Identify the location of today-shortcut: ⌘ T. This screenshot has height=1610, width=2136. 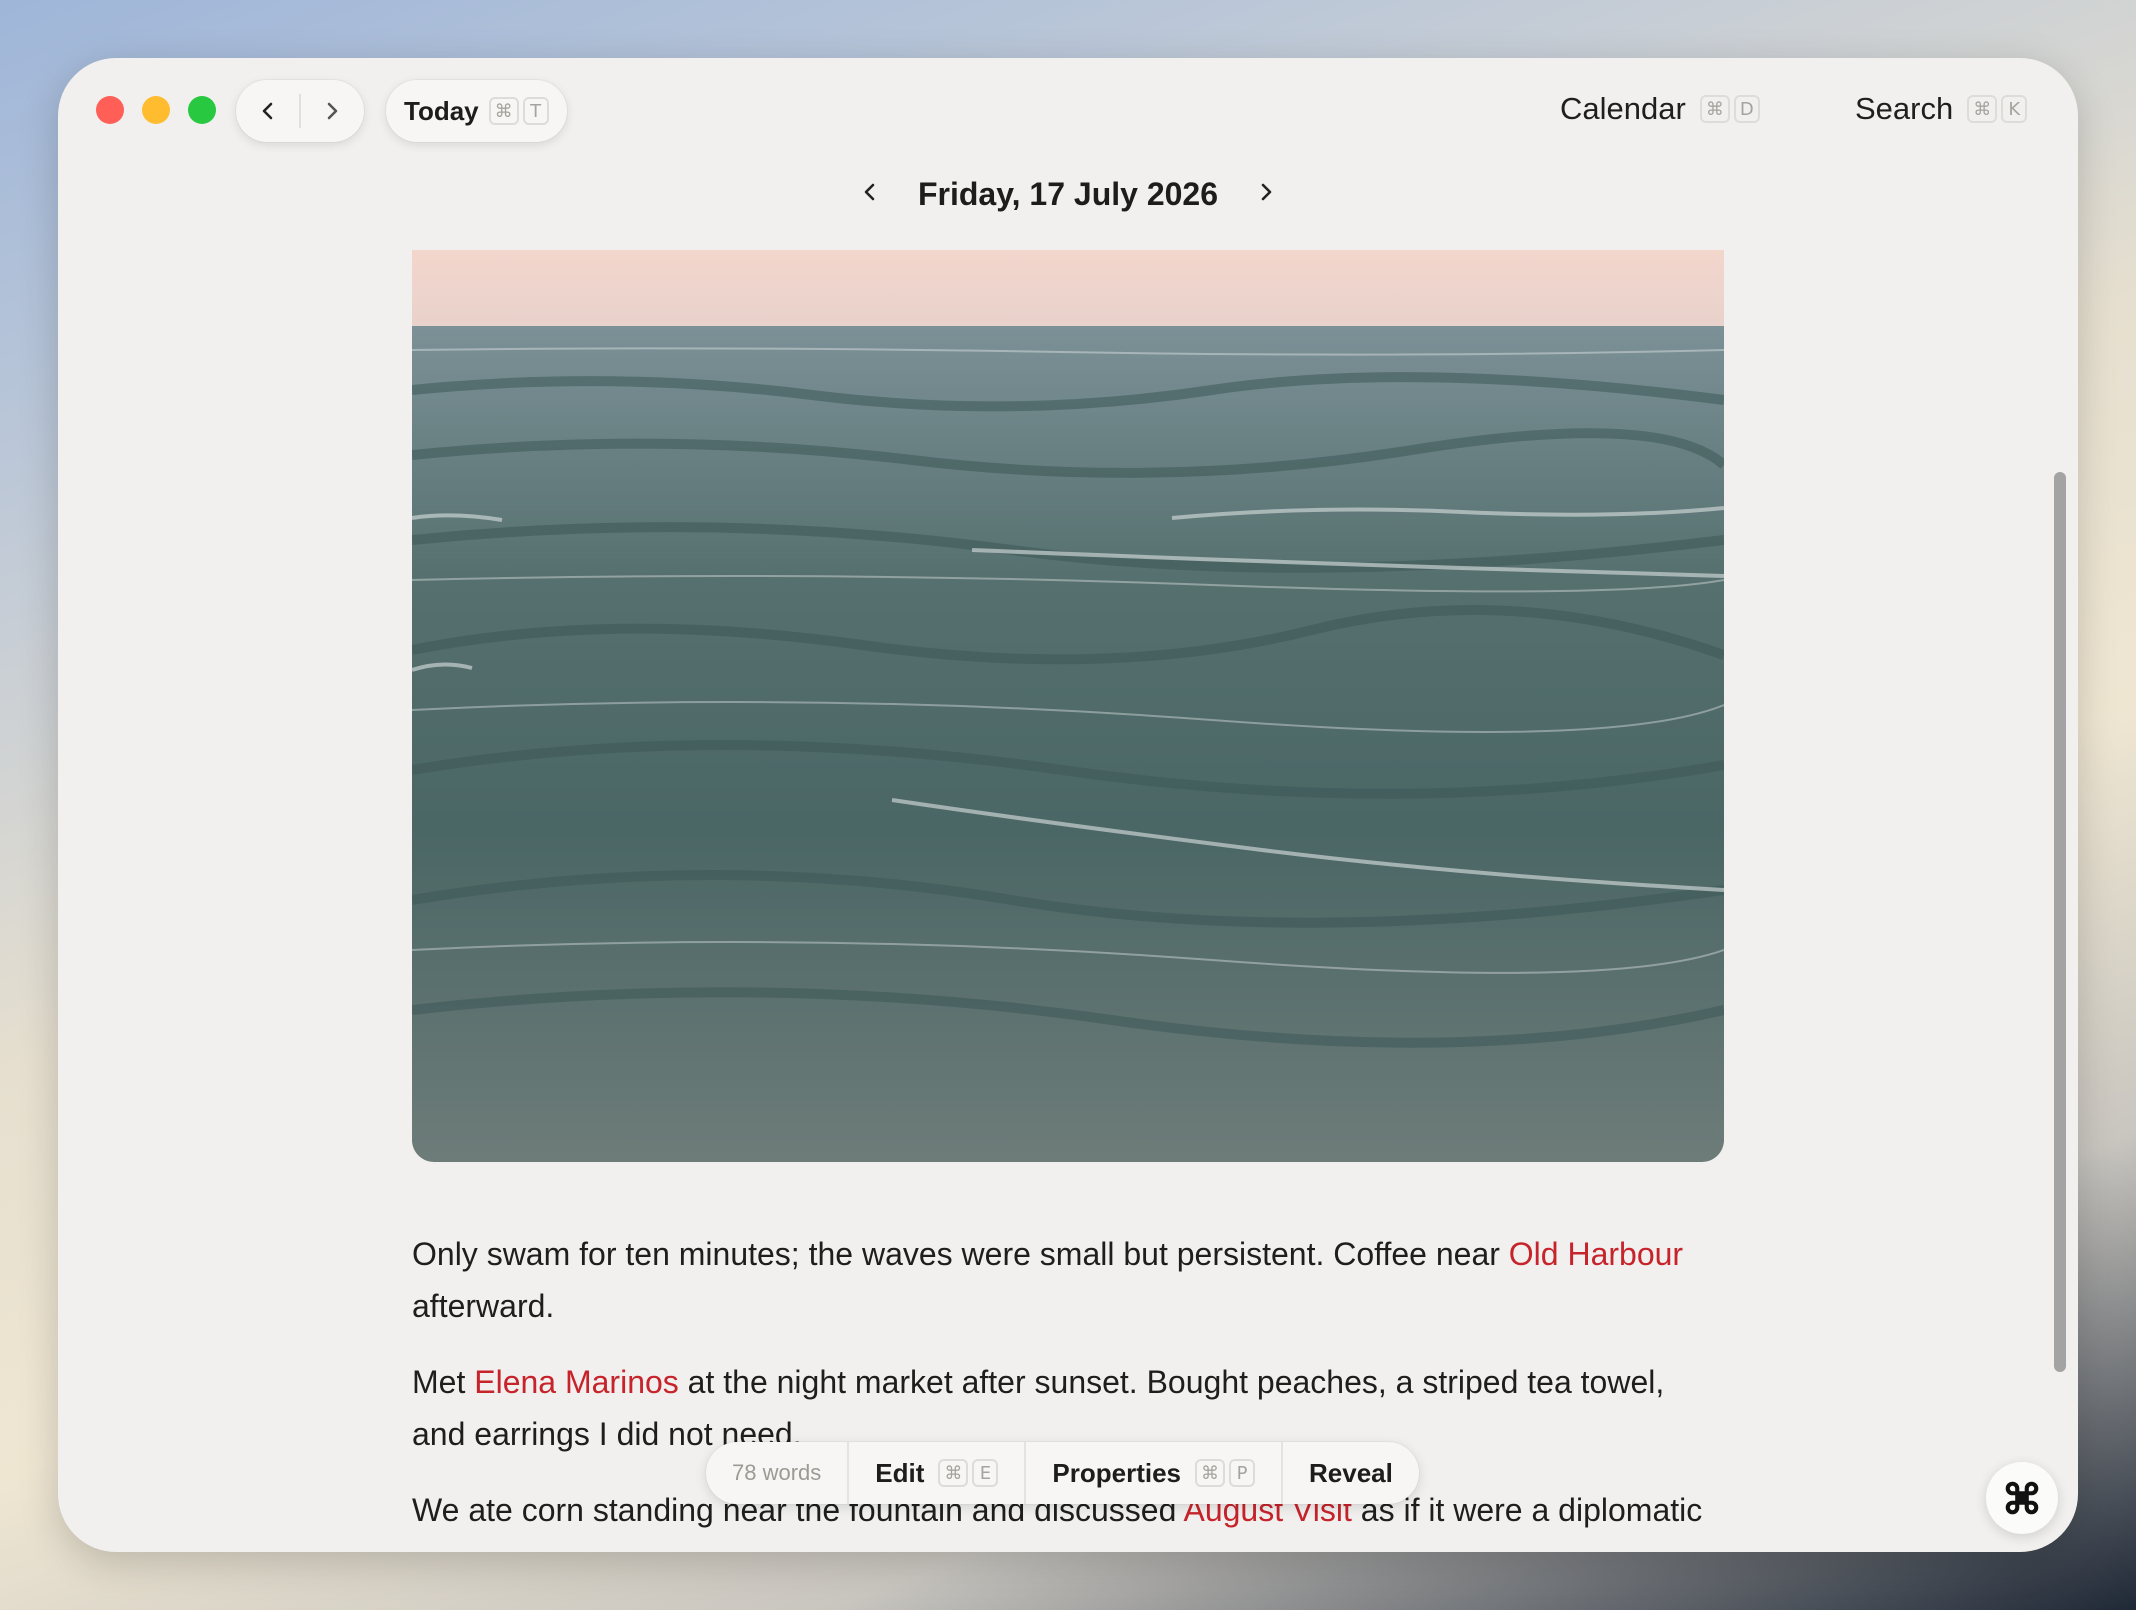
(518, 111).